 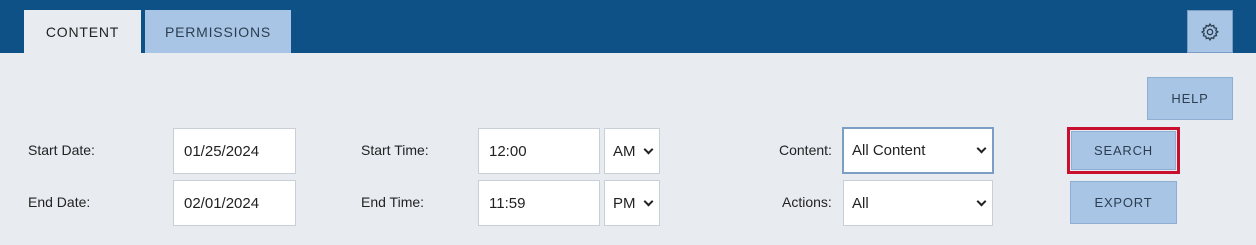 What do you see at coordinates (889, 150) in the screenshot?
I see `content-select-value: All Content` at bounding box center [889, 150].